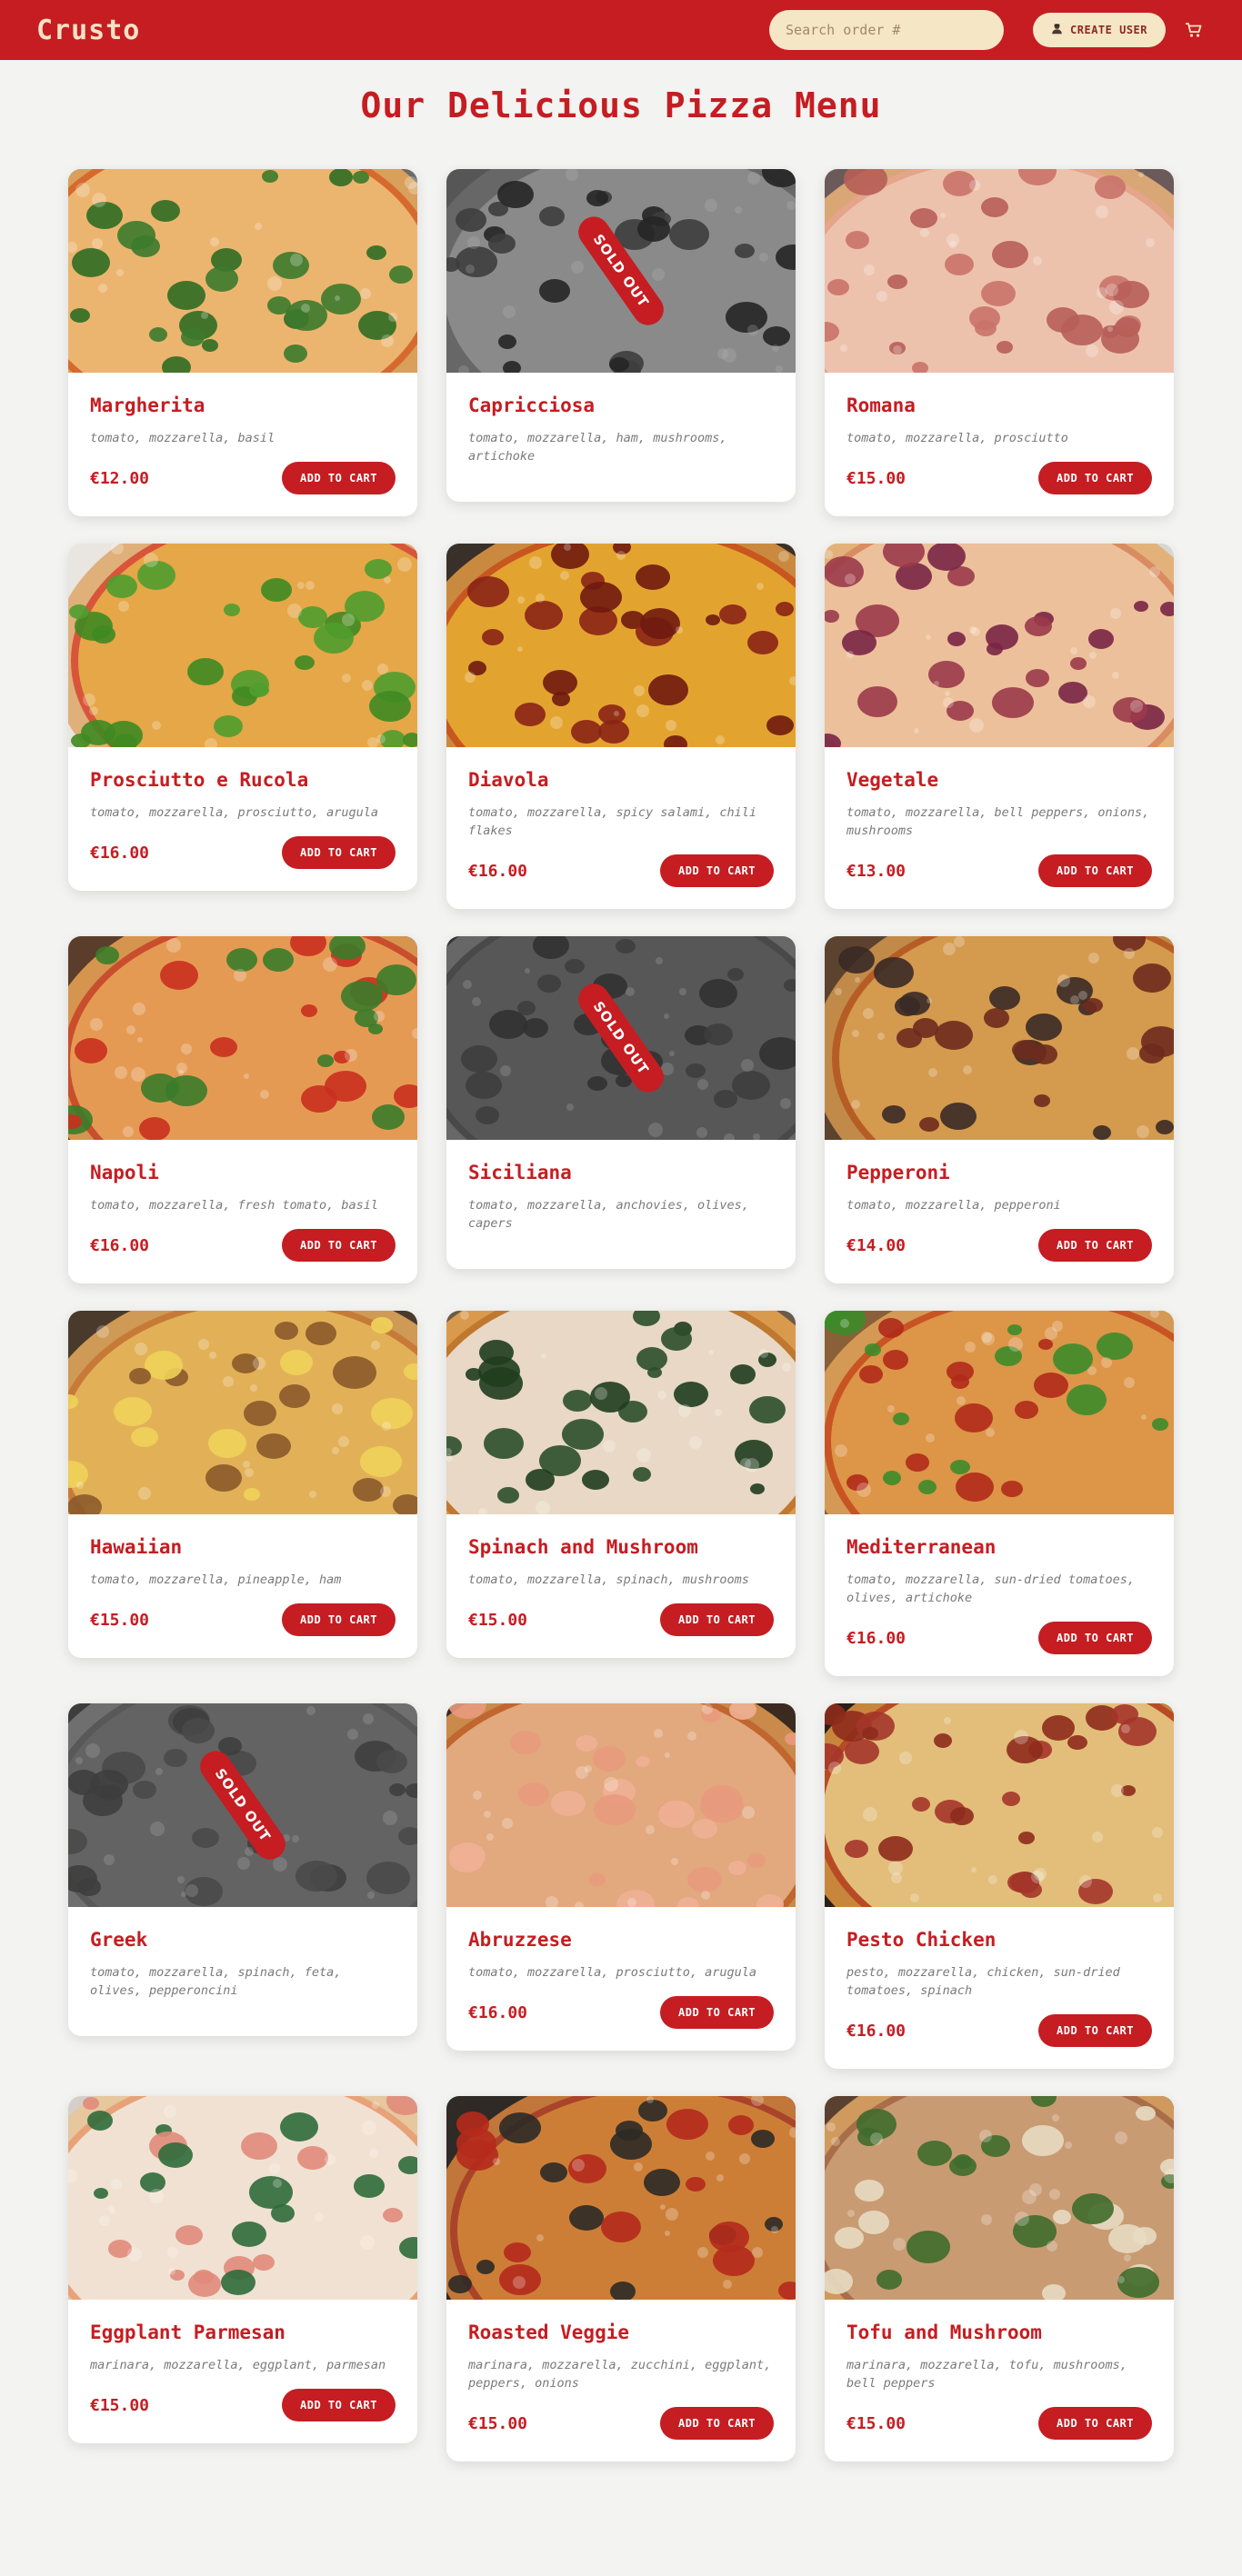  I want to click on pizza-name: Spinach and Mushroom, so click(583, 1547).